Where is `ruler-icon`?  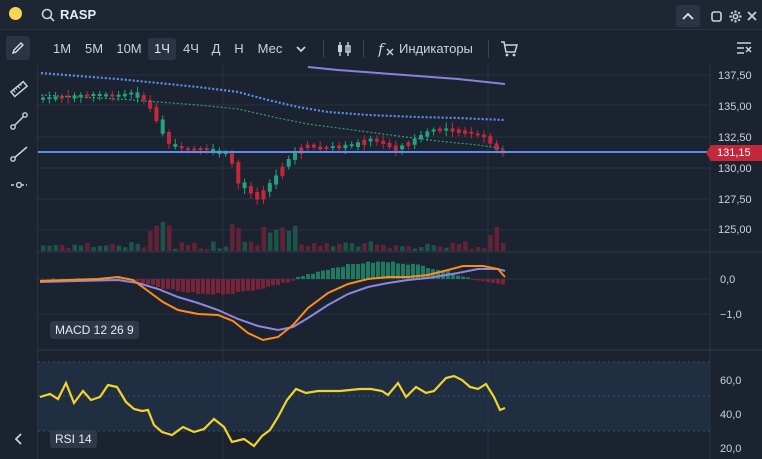 ruler-icon is located at coordinates (19, 89).